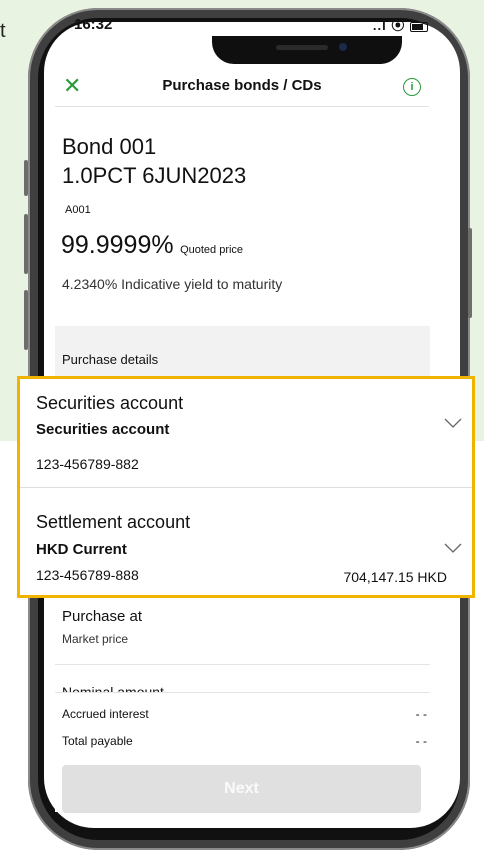  I want to click on total-payable-value: - -, so click(421, 741).